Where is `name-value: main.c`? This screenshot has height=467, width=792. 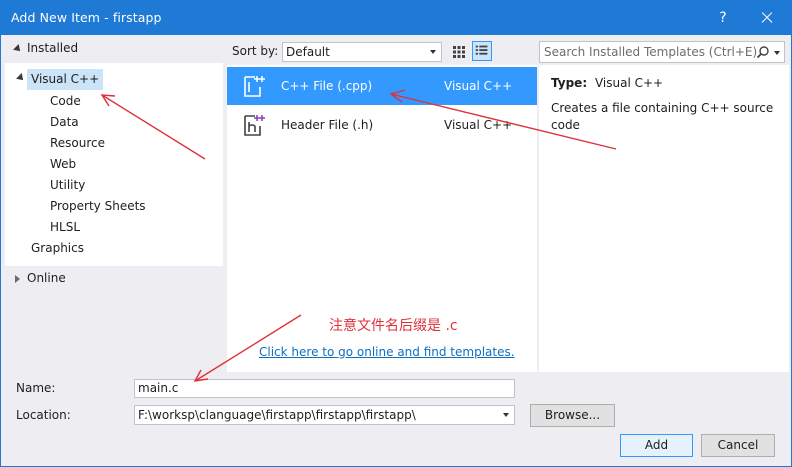 name-value: main.c is located at coordinates (158, 388).